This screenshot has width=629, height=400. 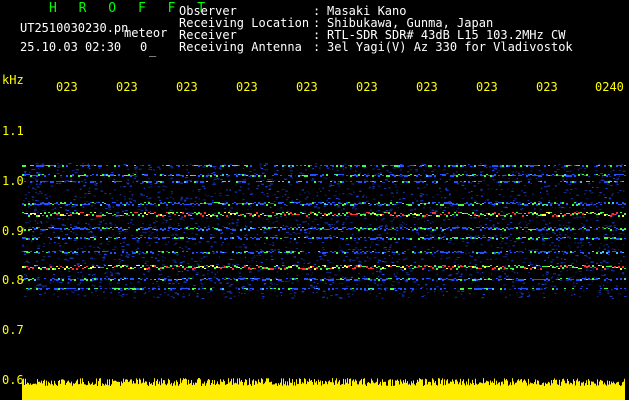 I want to click on y-unit-label: kHz, so click(x=13, y=80).